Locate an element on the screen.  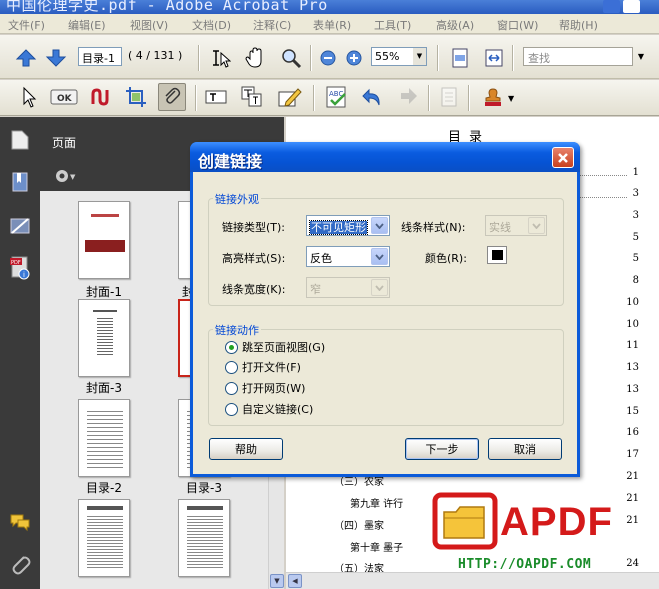
menu-file: 文件(F) is located at coordinates (26, 25).